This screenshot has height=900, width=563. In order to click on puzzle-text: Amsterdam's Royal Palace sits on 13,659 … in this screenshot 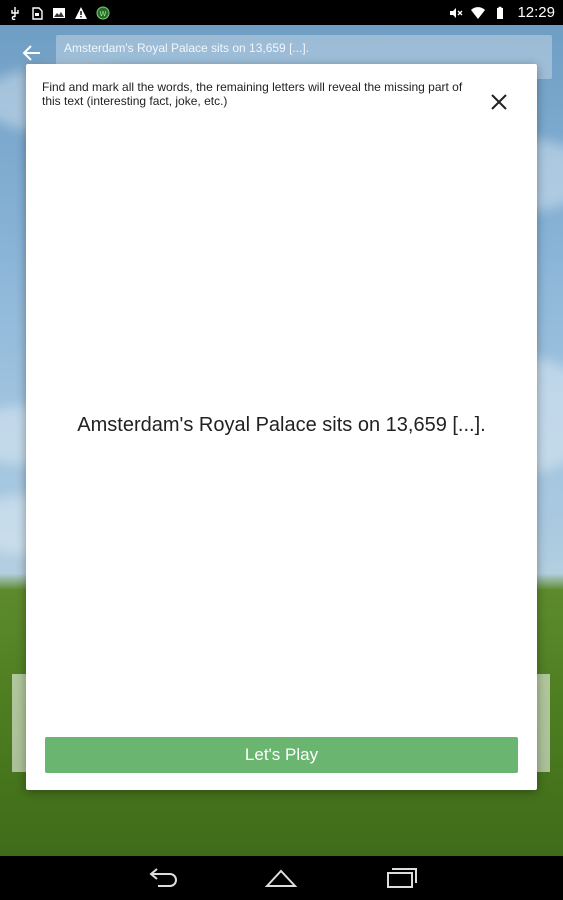, I will do `click(281, 425)`.